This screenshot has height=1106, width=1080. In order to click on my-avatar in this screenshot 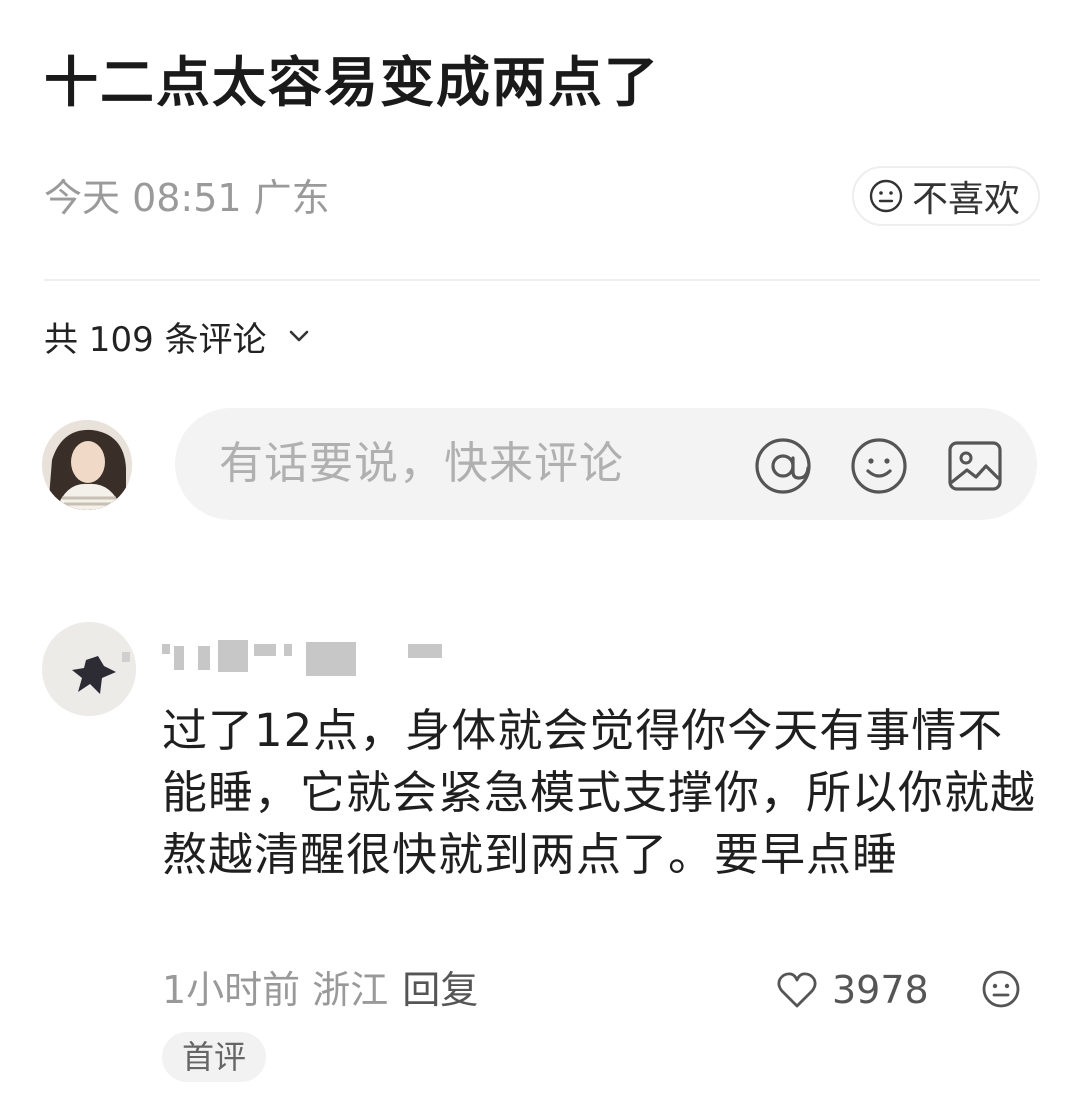, I will do `click(87, 465)`.